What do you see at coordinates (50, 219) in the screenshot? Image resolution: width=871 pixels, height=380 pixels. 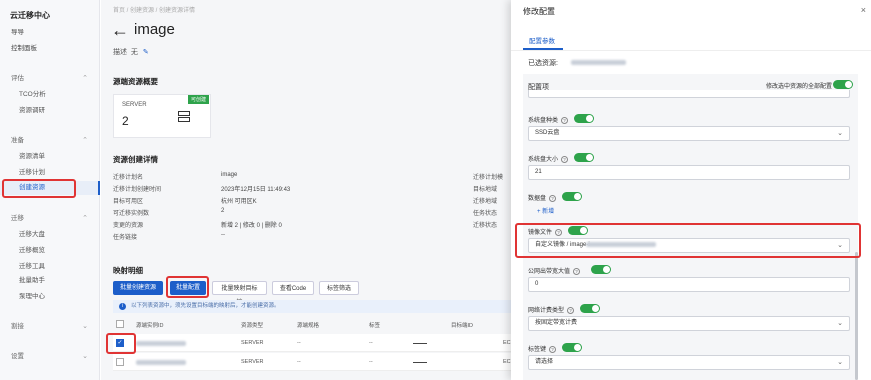 I see `sidebar-group-migrate: 迁移 ⌃` at bounding box center [50, 219].